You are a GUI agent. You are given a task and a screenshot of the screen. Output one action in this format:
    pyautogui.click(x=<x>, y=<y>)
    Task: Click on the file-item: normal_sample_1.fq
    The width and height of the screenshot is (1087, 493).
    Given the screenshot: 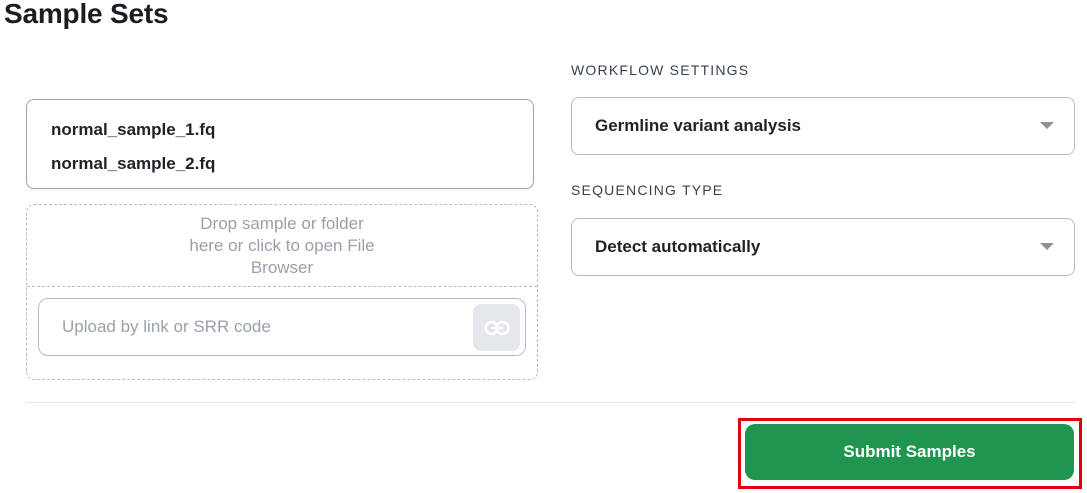 What is the action you would take?
    pyautogui.click(x=133, y=129)
    